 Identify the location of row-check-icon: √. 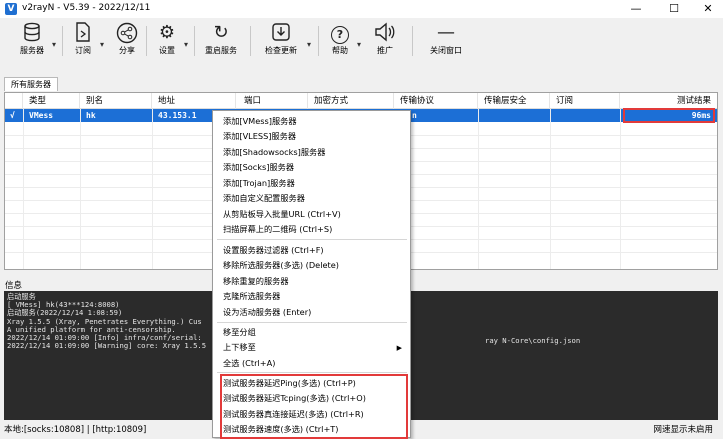
(12, 115).